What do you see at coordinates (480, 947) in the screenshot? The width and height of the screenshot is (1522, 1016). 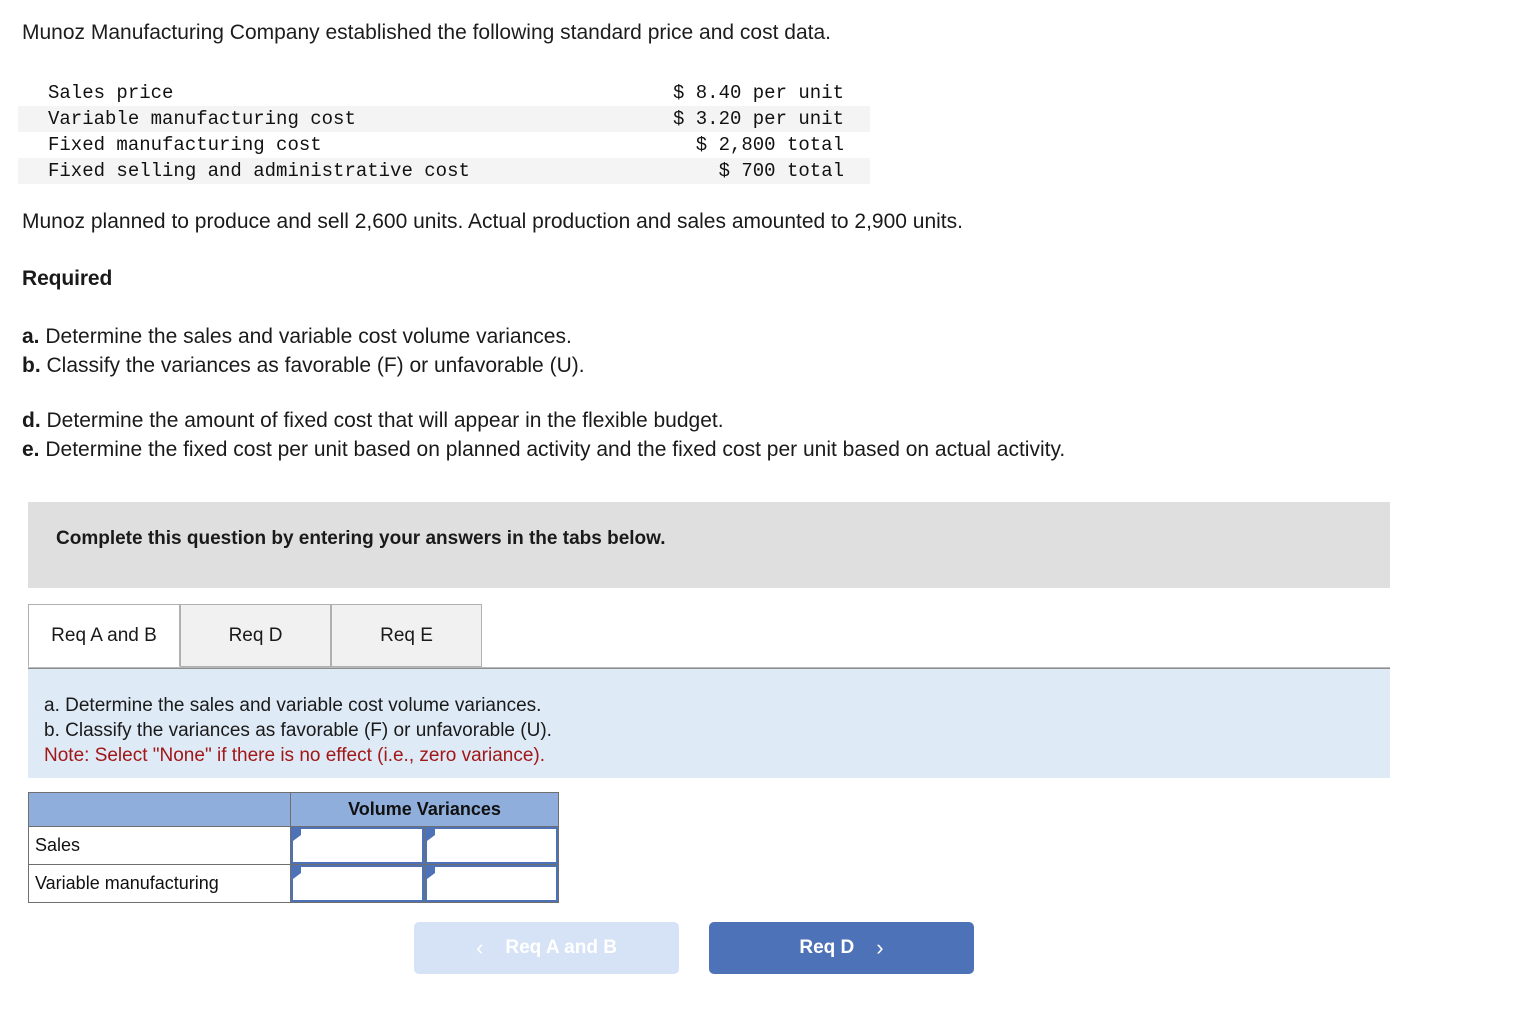 I see `chevron-left-icon: ‹` at bounding box center [480, 947].